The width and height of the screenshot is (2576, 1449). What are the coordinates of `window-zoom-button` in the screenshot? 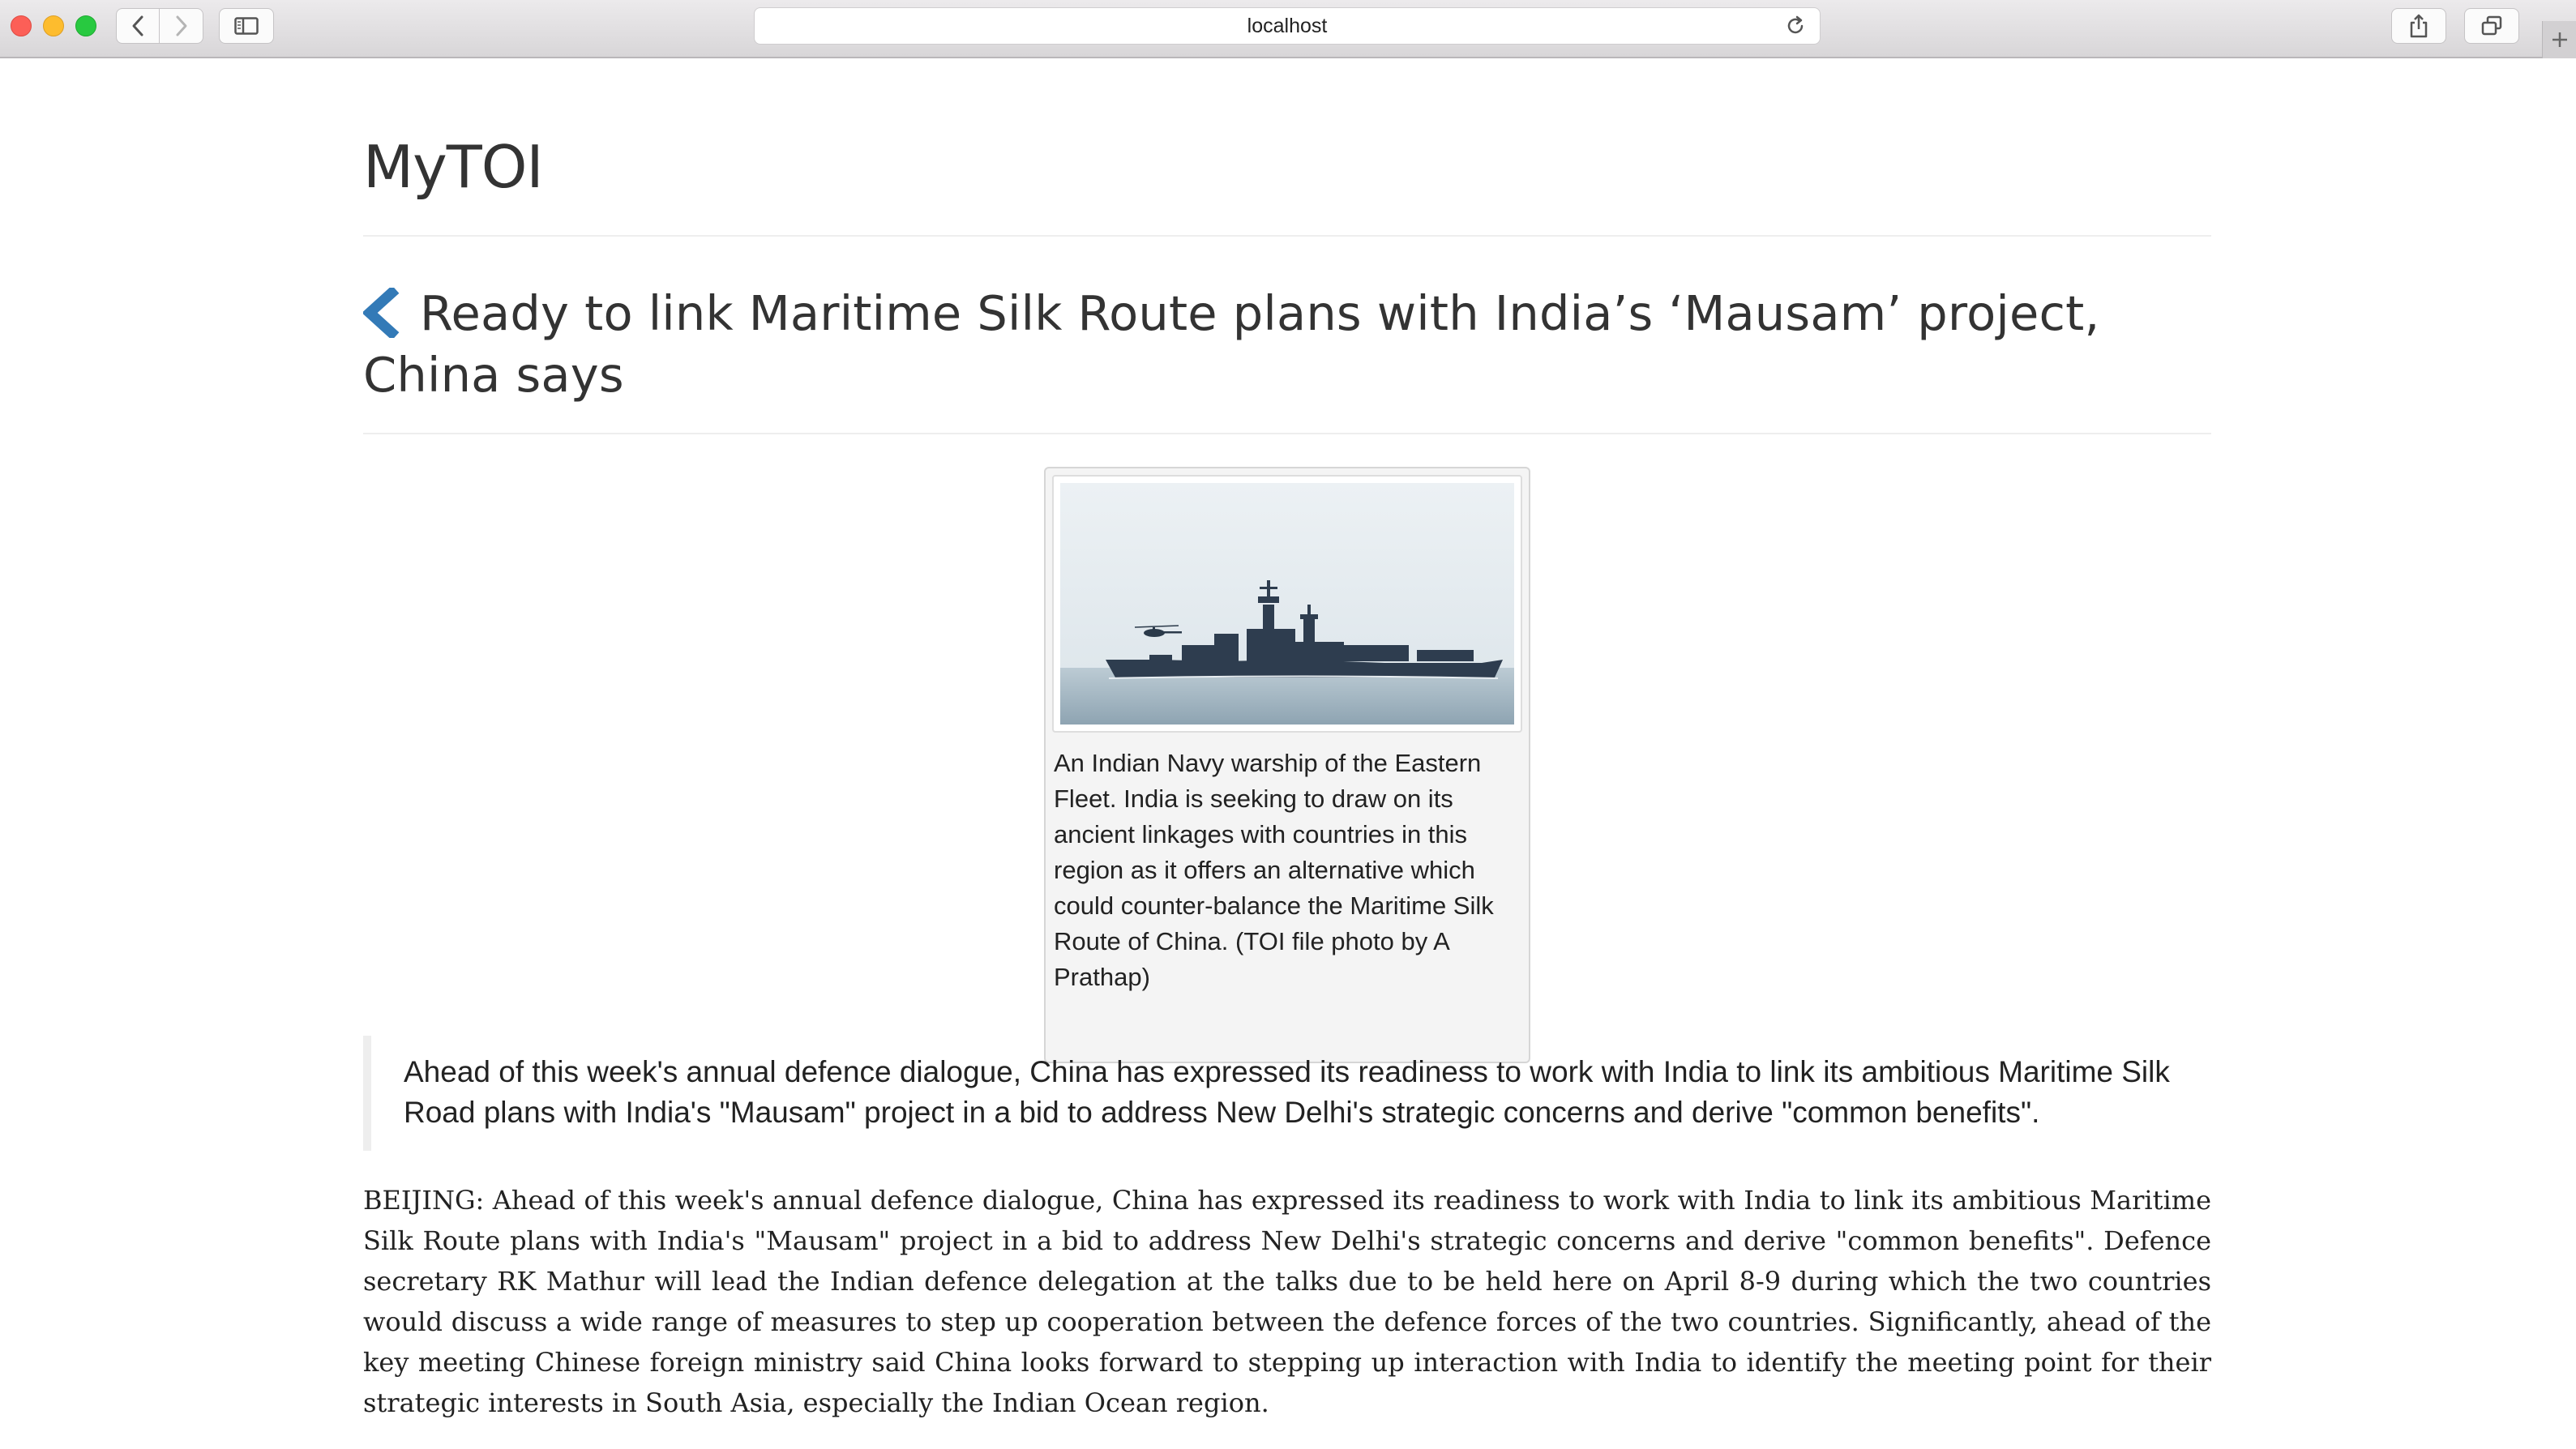 It's located at (85, 25).